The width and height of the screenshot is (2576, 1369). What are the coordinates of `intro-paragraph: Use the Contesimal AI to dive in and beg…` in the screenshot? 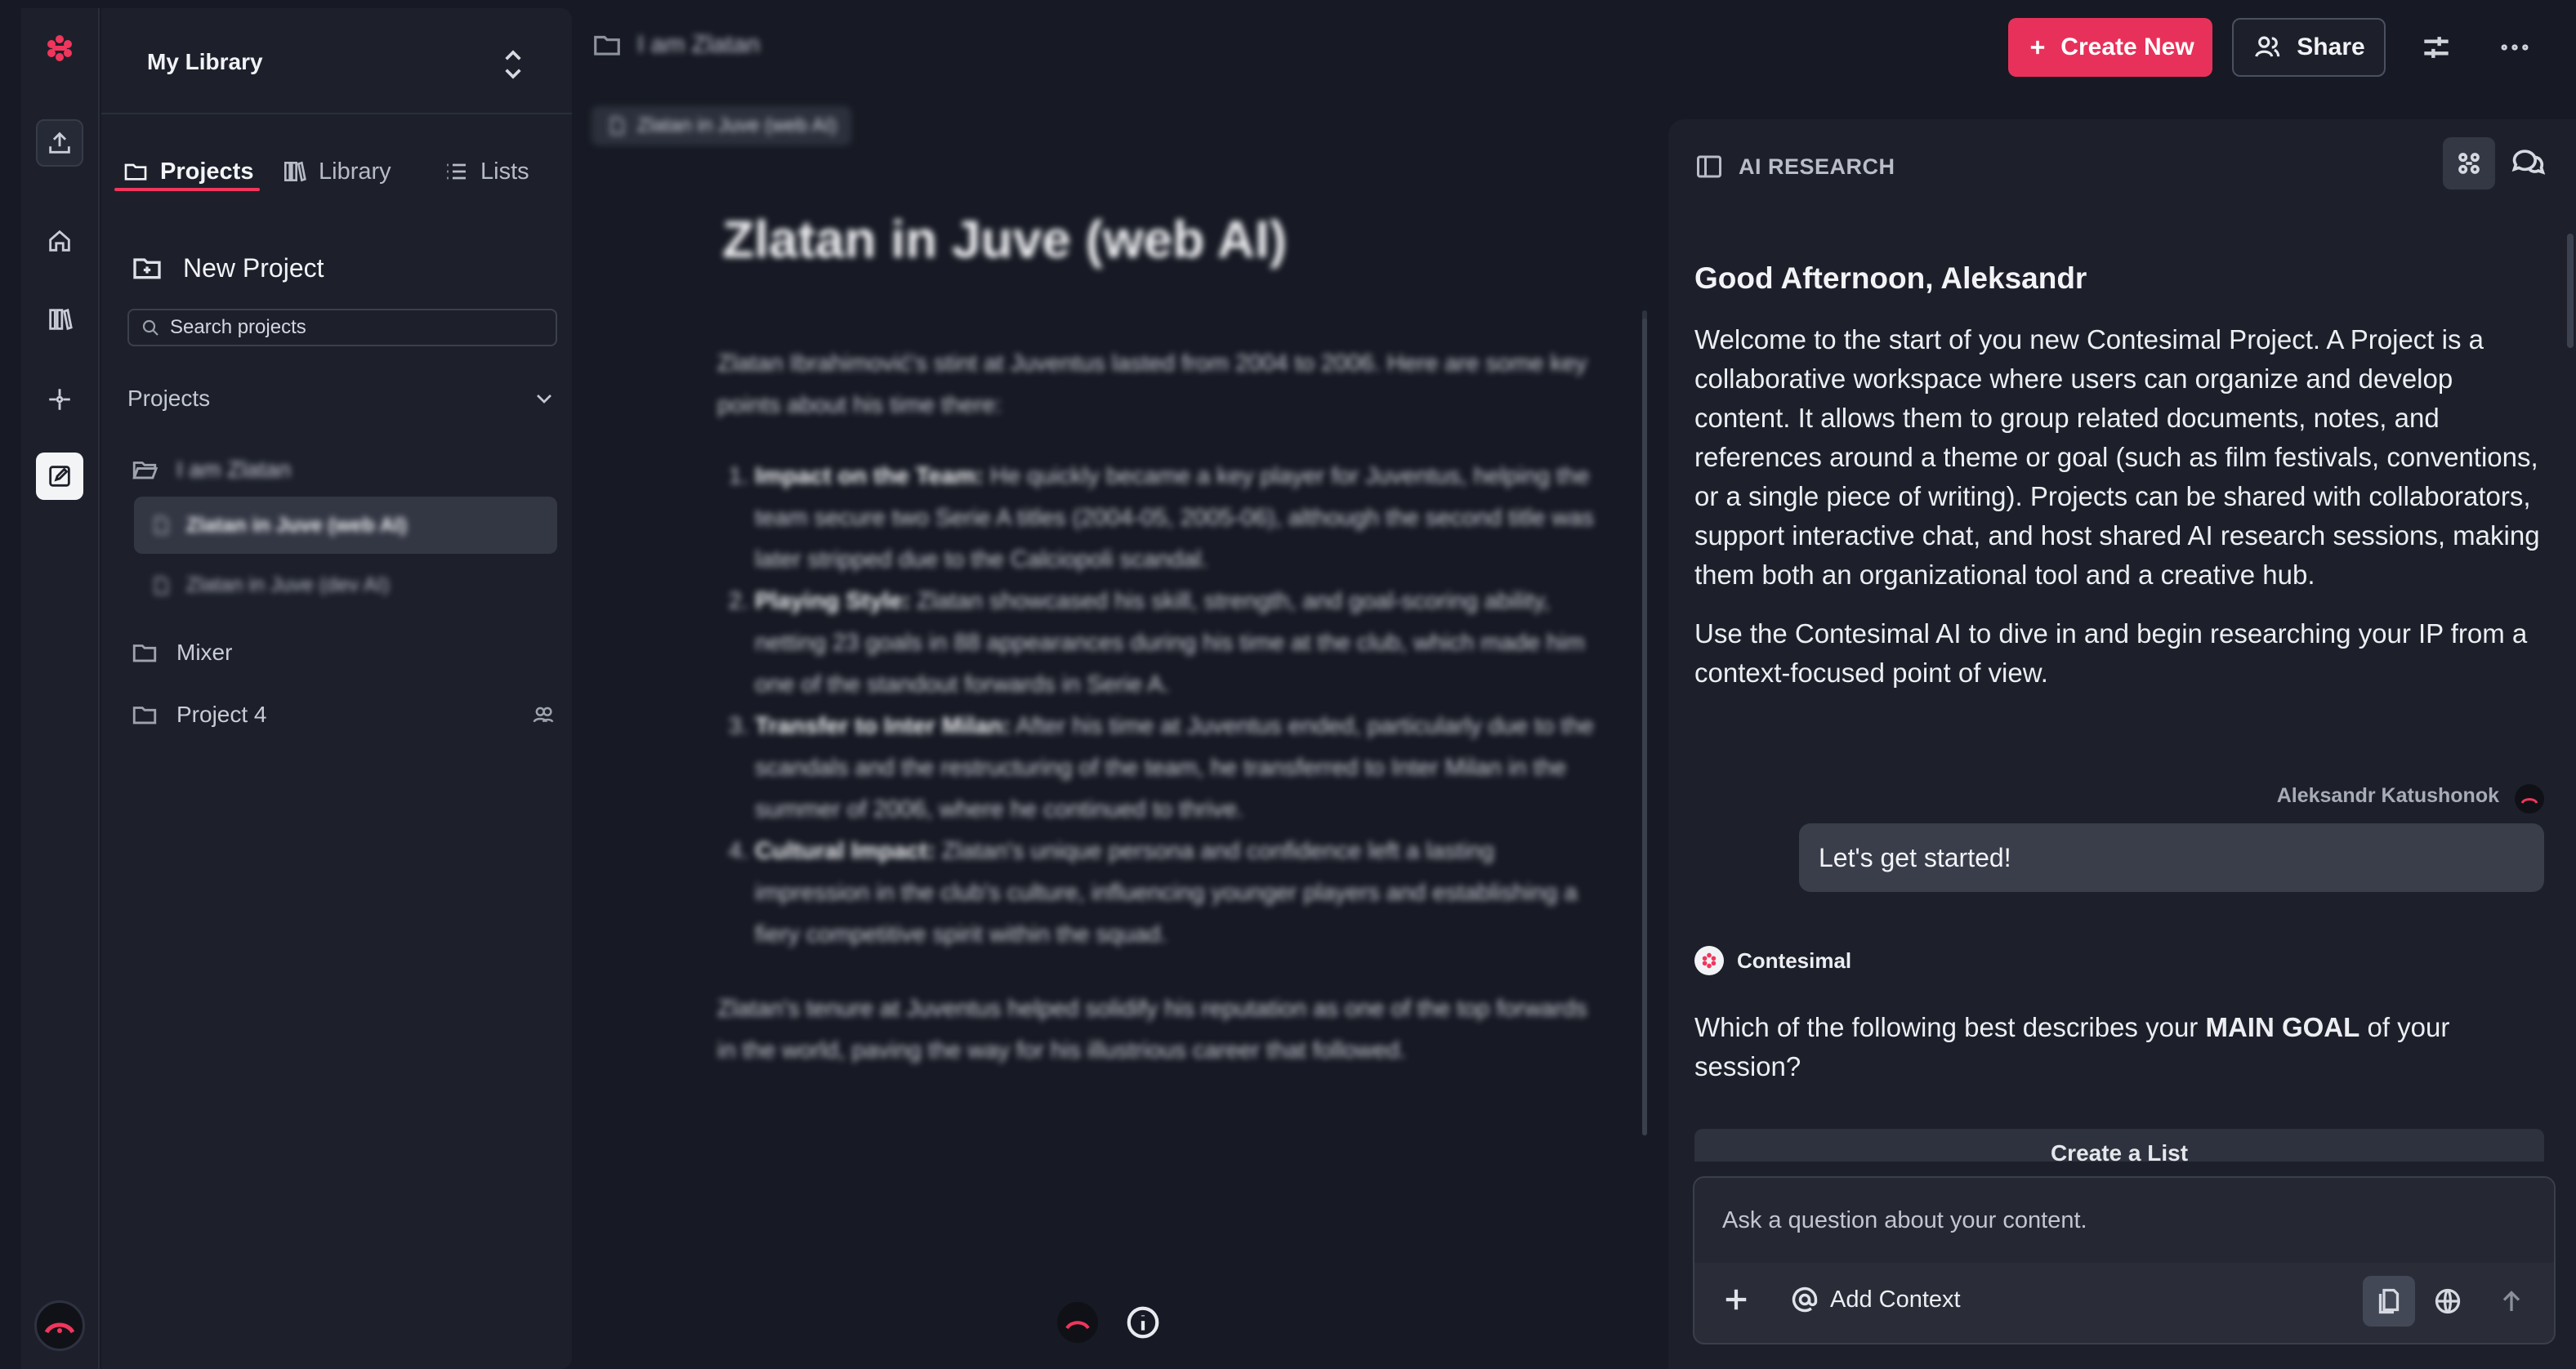 It's located at (2111, 653).